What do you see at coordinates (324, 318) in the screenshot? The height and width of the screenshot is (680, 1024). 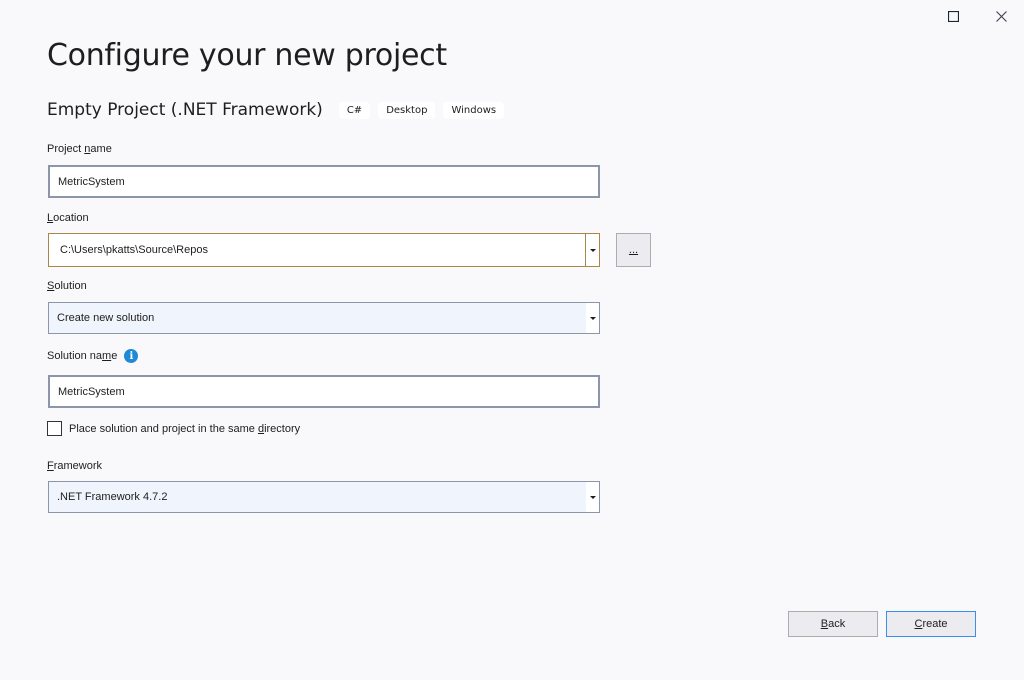 I see `solution-combo: Create new solution` at bounding box center [324, 318].